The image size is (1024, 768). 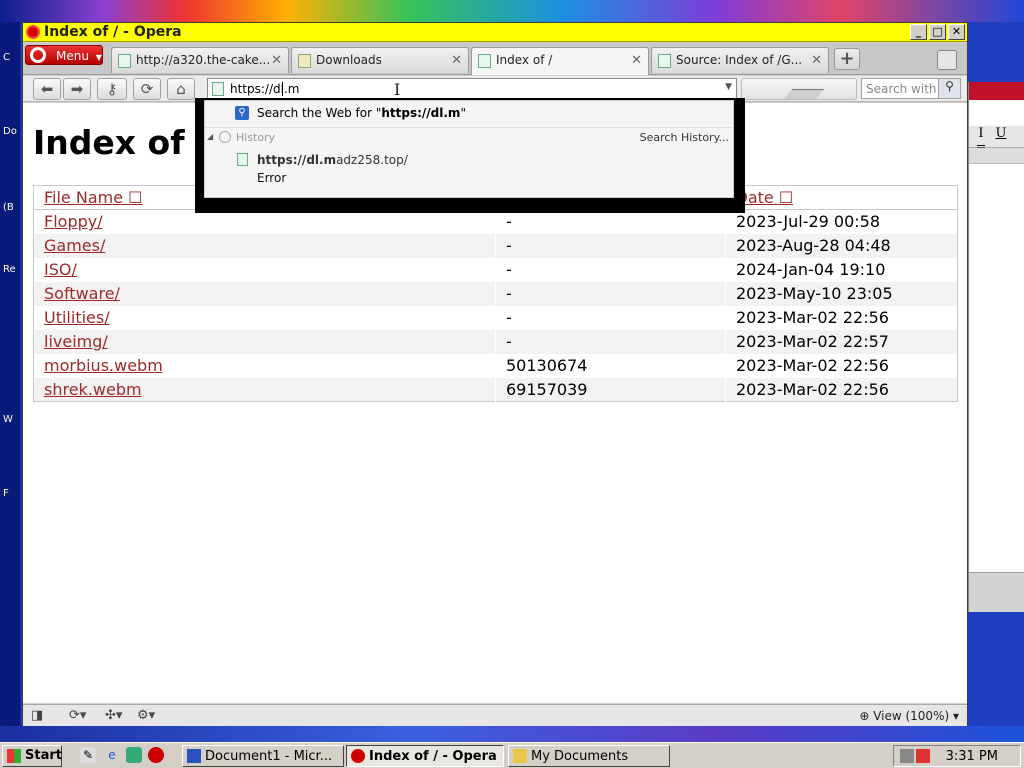 What do you see at coordinates (103, 365) in the screenshot?
I see `file-link: morbius.webm` at bounding box center [103, 365].